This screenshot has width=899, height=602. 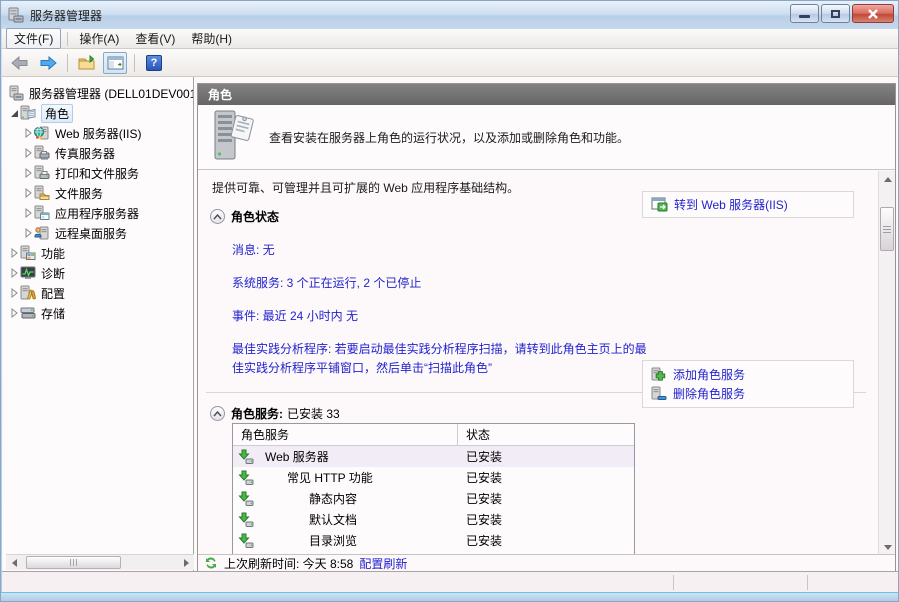 I want to click on scroll-down-icon, so click(x=887, y=547).